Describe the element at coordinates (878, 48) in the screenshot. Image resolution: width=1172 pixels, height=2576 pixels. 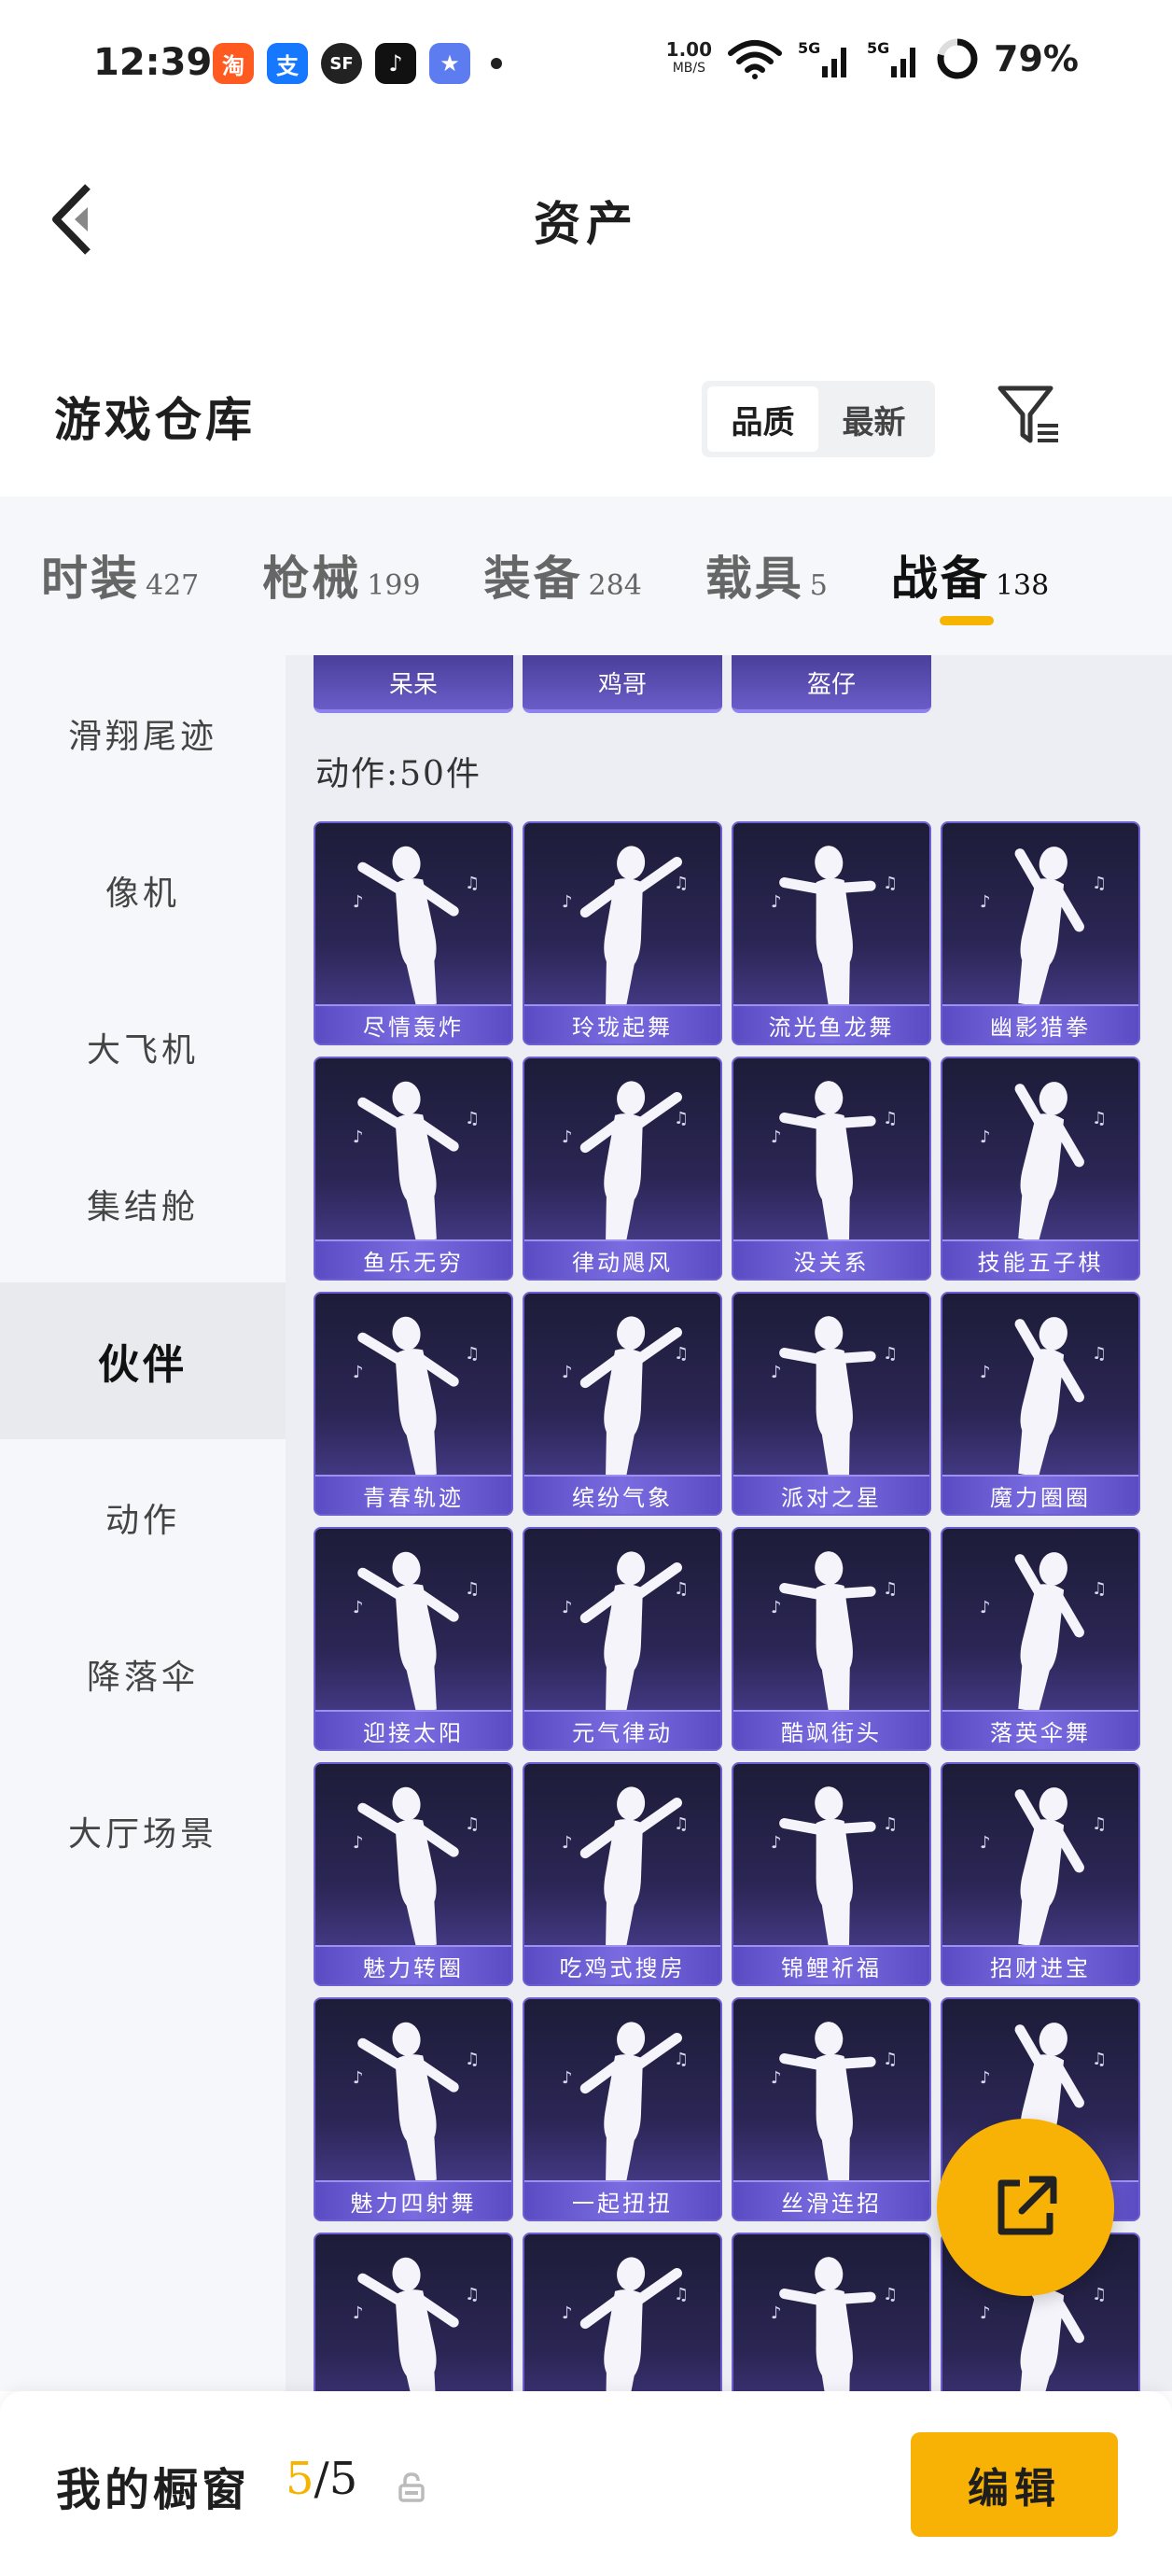
I see `svg-text: 5G` at that location.